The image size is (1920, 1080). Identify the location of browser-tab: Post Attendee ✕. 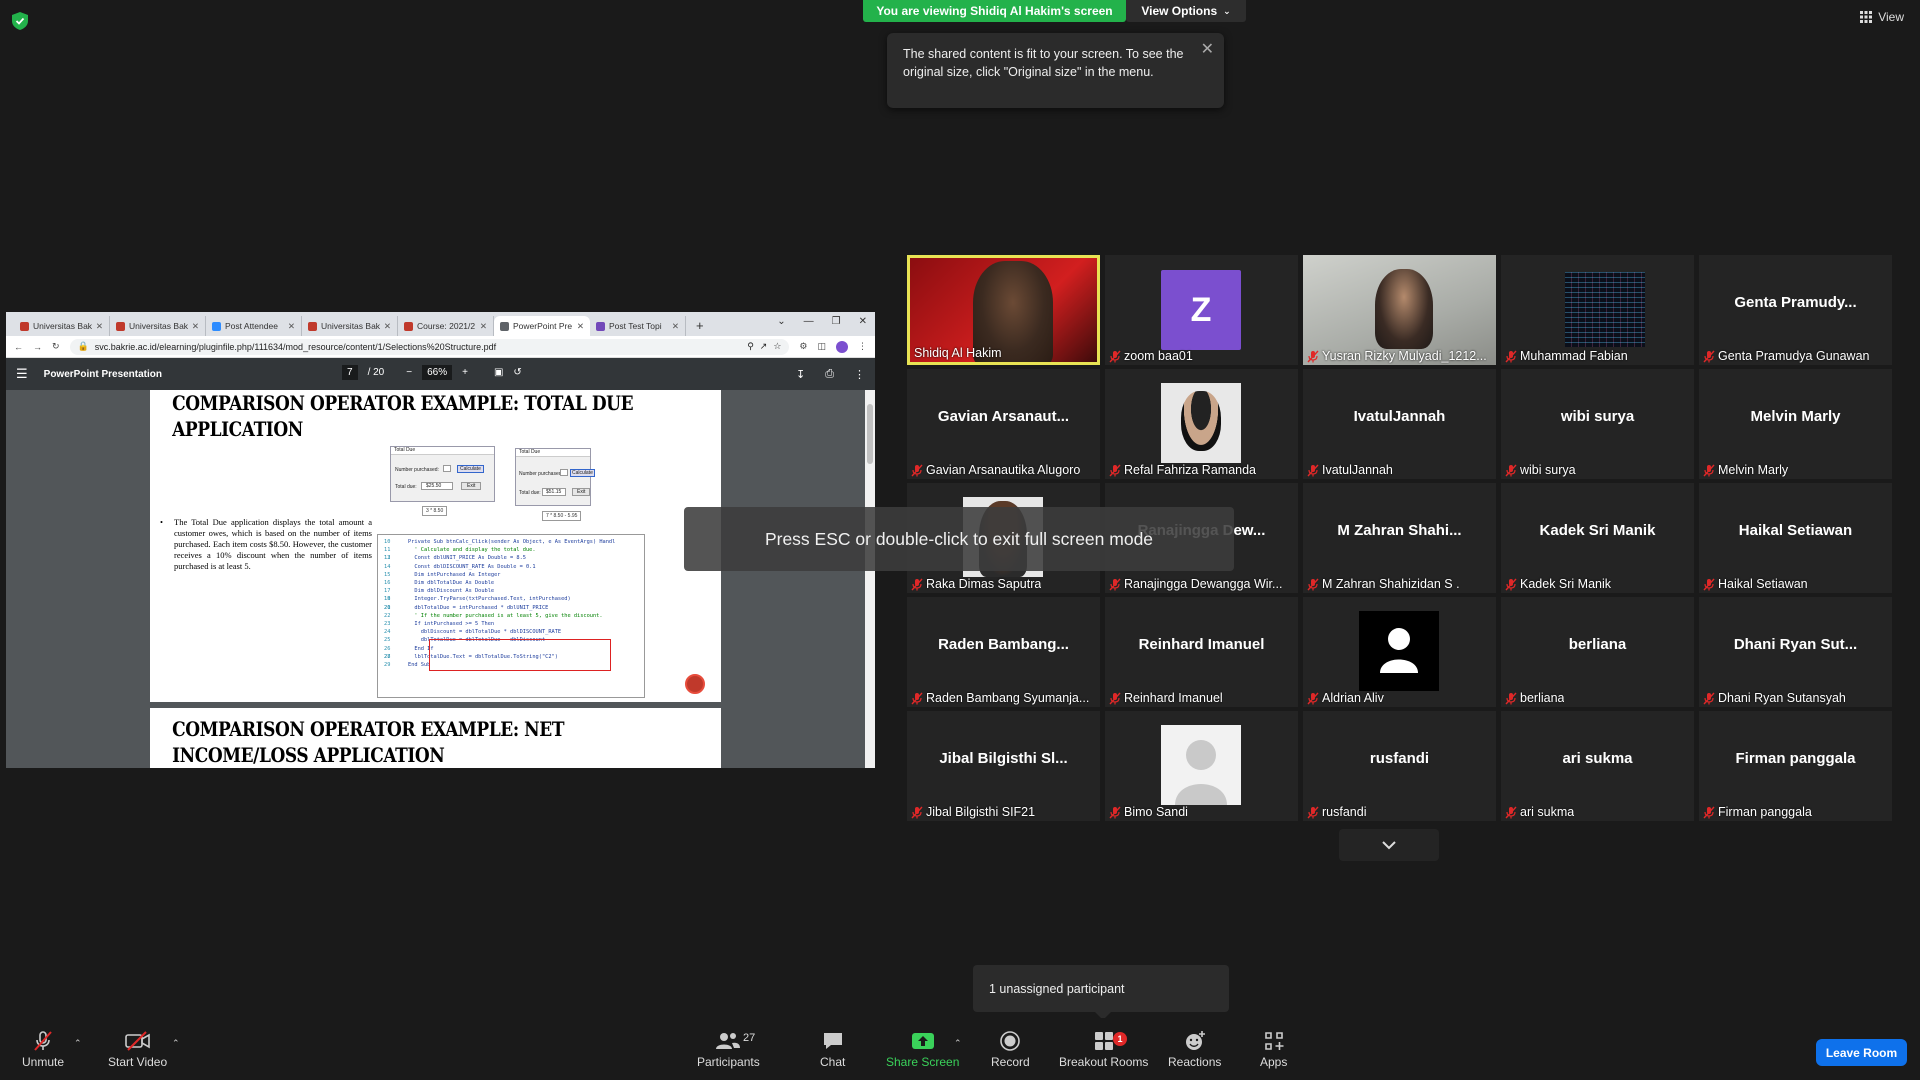
(254, 326).